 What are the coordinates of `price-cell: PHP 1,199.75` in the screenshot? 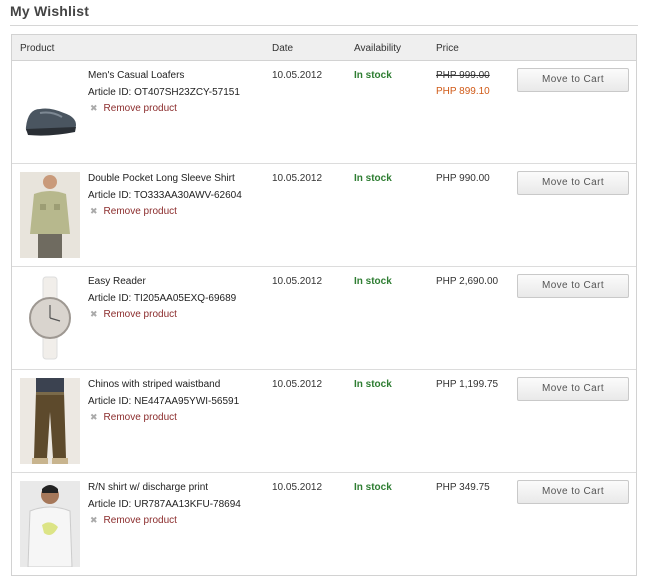 It's located at (467, 384).